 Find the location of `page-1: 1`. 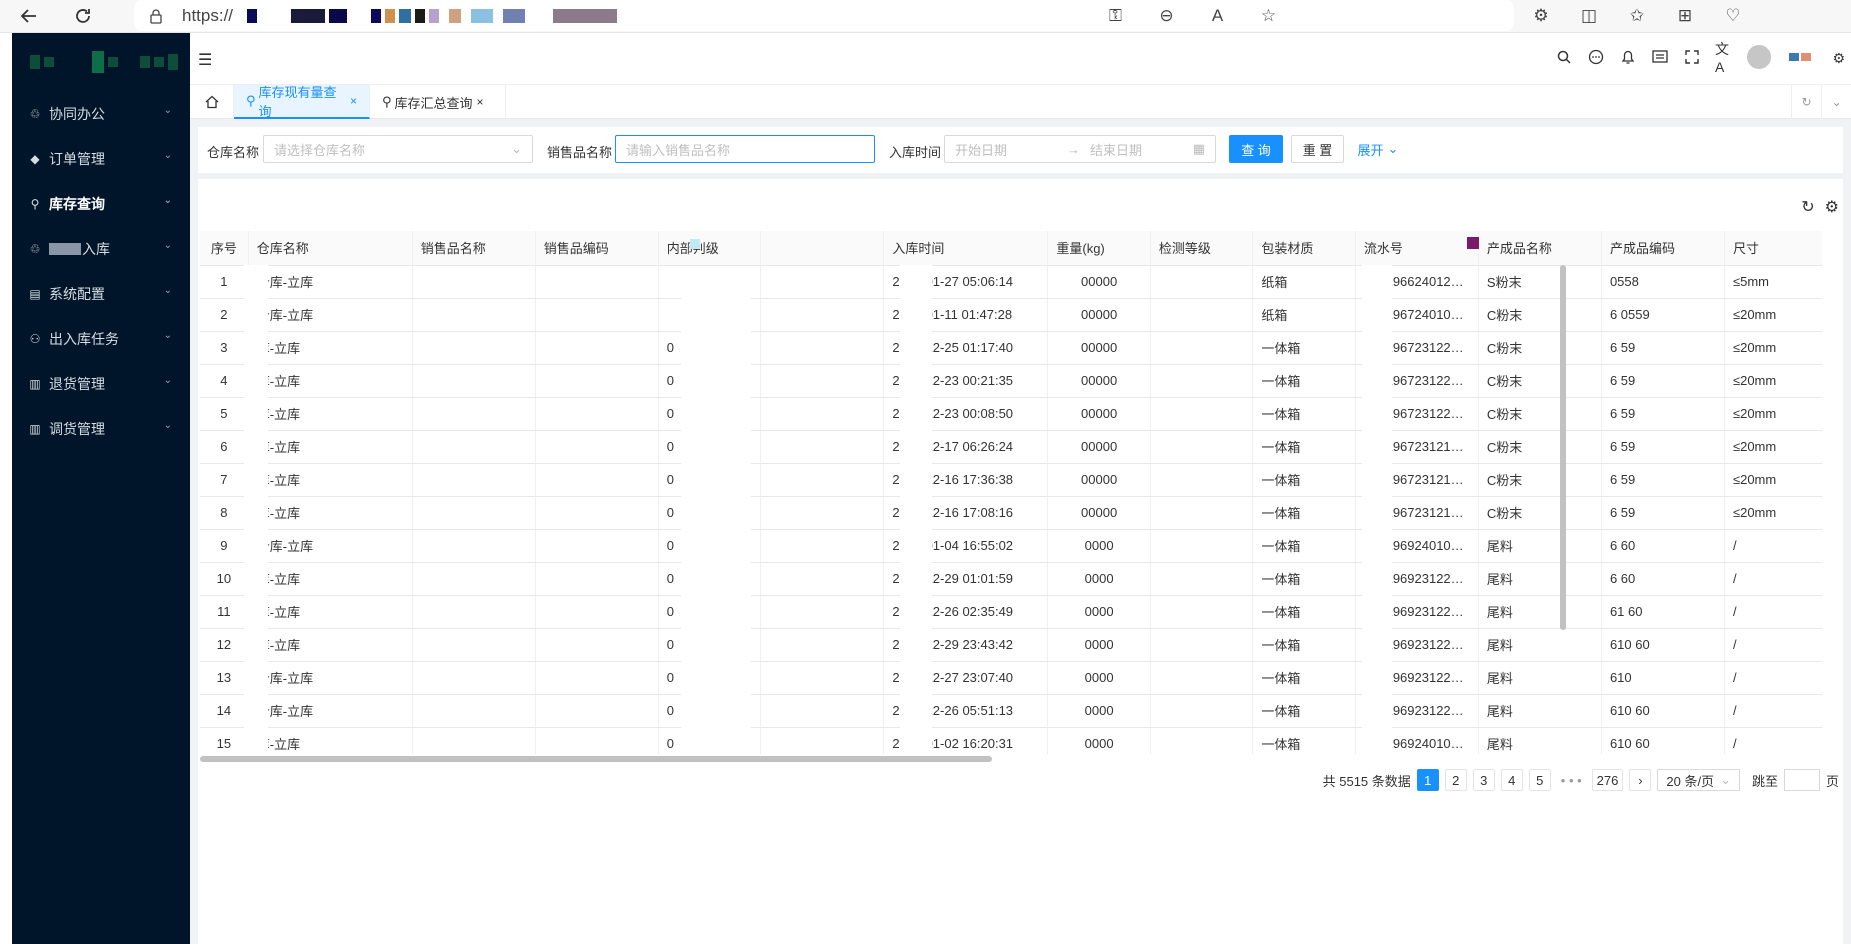

page-1: 1 is located at coordinates (1427, 780).